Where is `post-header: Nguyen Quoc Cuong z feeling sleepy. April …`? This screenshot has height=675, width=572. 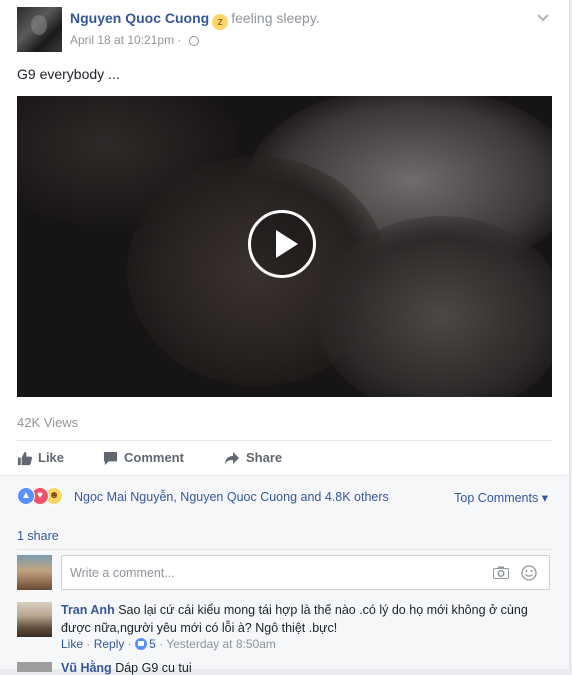 post-header: Nguyen Quoc Cuong z feeling sleepy. April … is located at coordinates (287, 30).